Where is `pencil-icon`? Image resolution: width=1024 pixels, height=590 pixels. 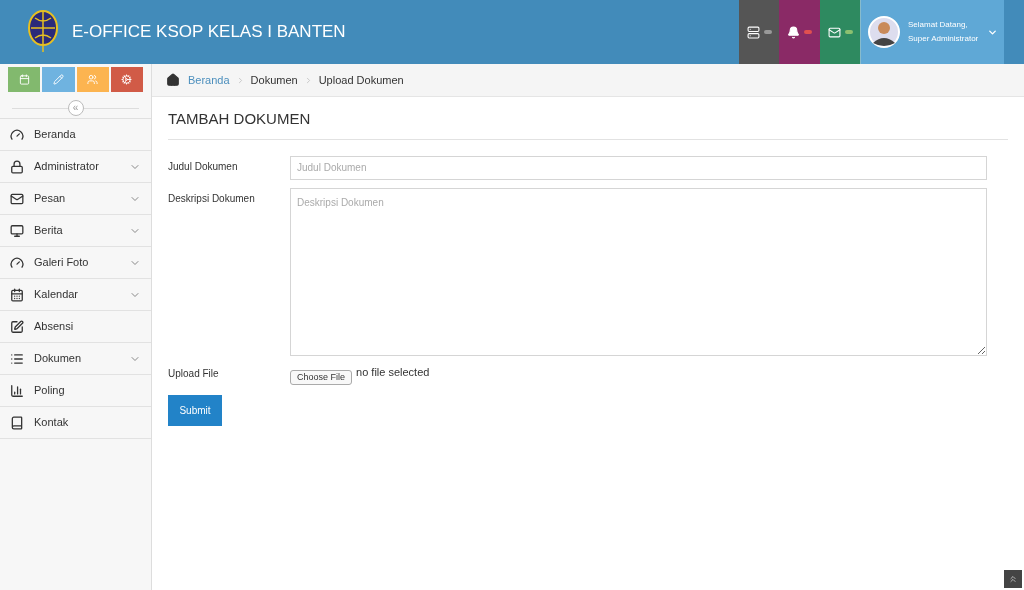 pencil-icon is located at coordinates (58, 79).